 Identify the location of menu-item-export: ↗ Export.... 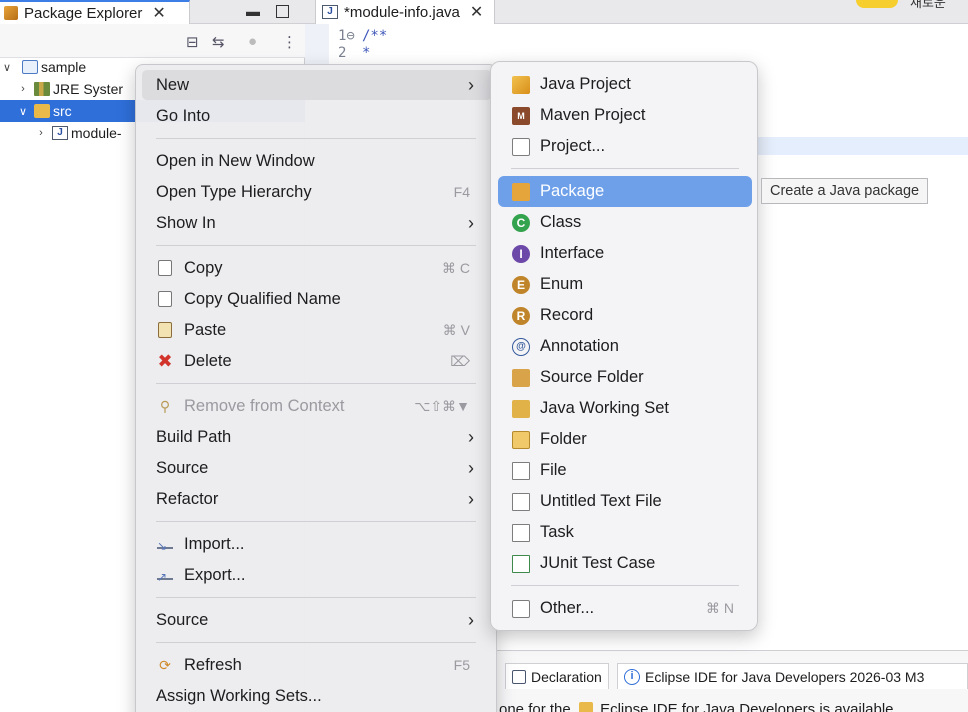
(317, 575).